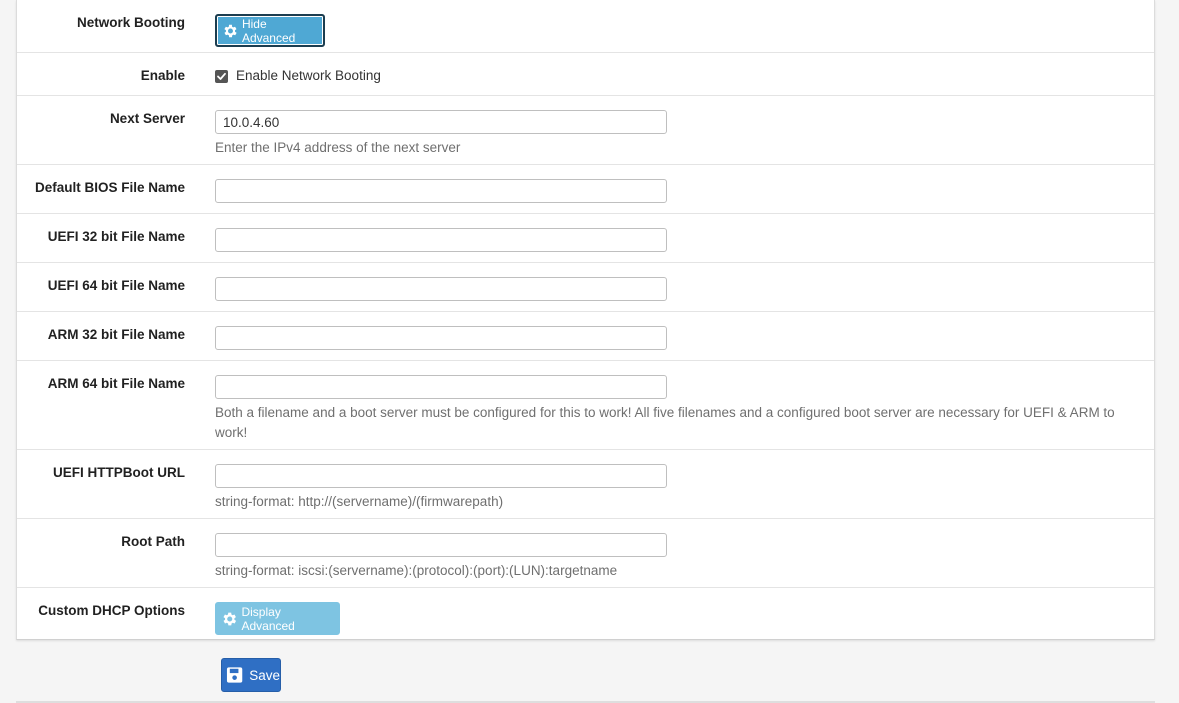 This screenshot has height=703, width=1179. What do you see at coordinates (116, 334) in the screenshot?
I see `arm-32-label: ARM 32 bit File Name` at bounding box center [116, 334].